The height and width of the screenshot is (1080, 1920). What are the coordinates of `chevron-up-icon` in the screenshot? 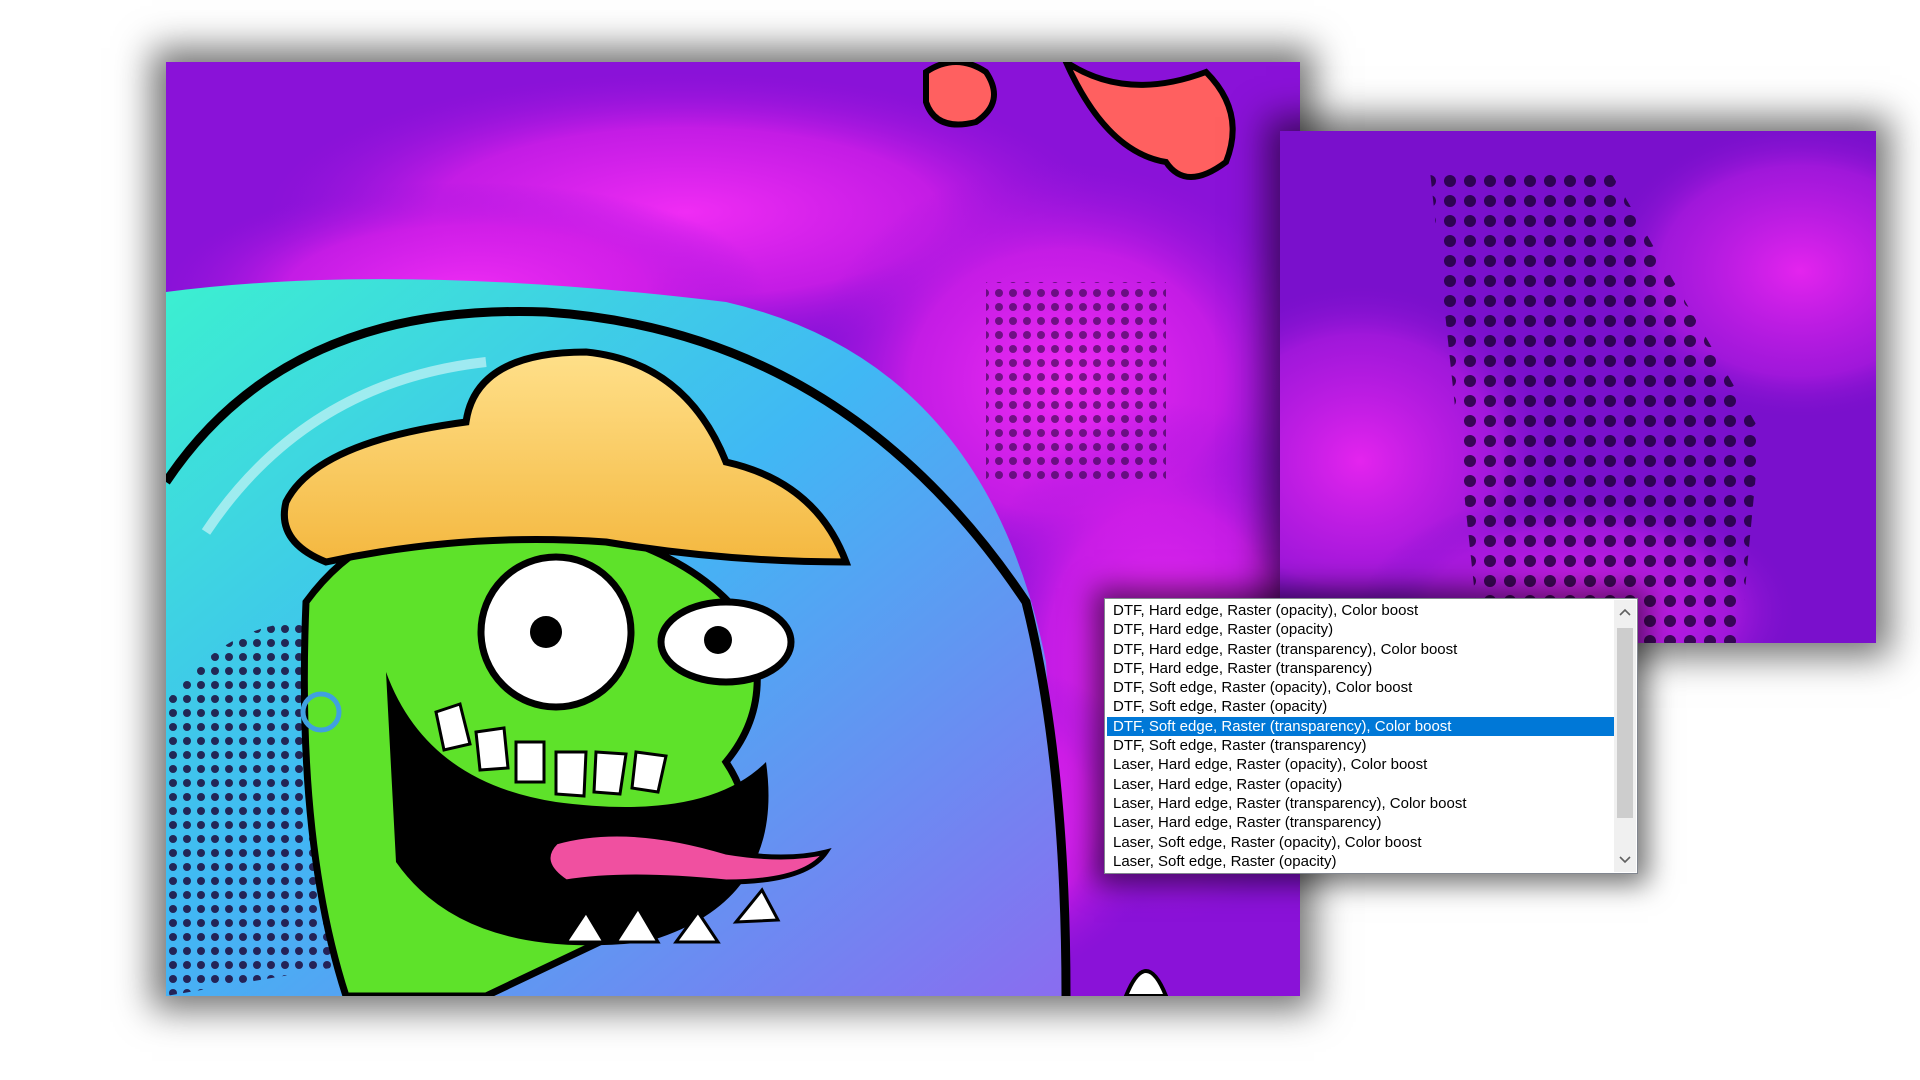 It's located at (1625, 612).